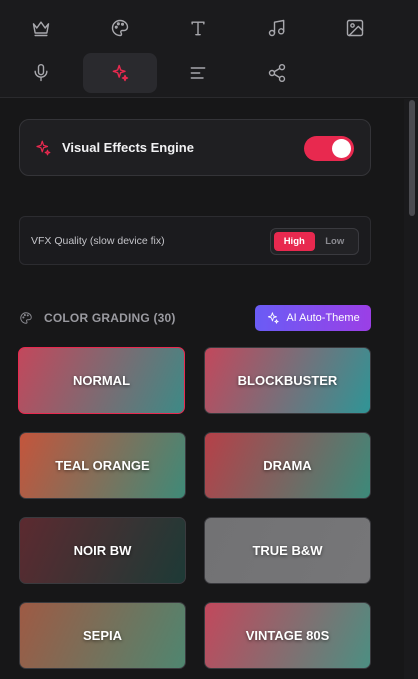 The width and height of the screenshot is (418, 679). I want to click on engine-toggle, so click(329, 148).